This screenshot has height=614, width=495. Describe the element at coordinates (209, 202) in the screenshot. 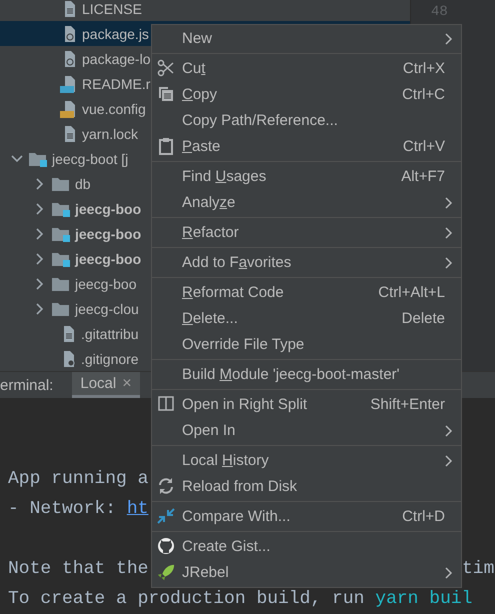

I see `menu-item-label: Analyze` at that location.